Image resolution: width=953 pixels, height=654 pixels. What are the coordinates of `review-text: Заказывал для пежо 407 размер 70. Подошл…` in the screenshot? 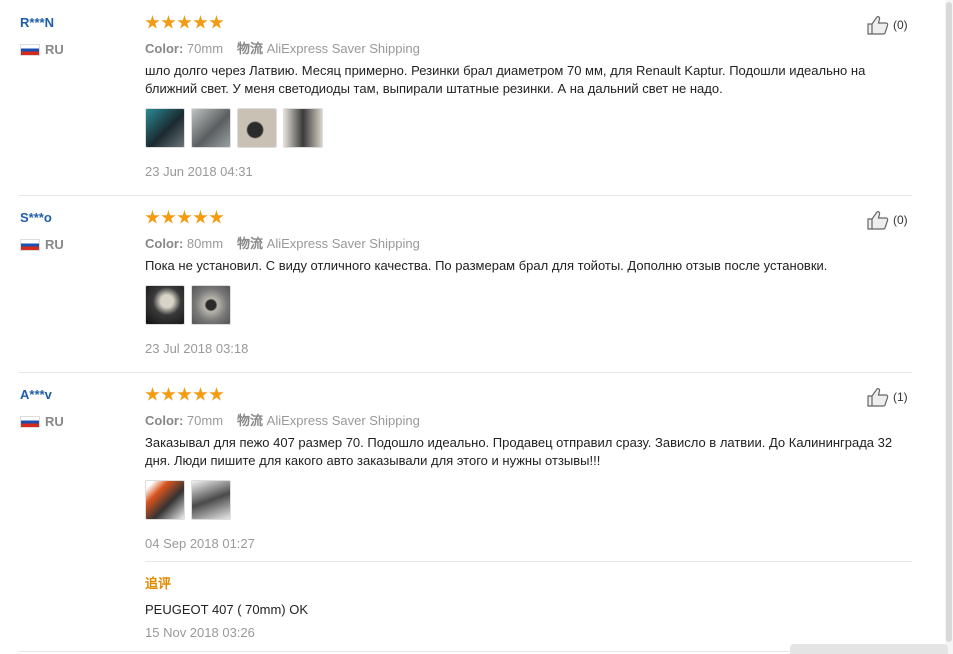 It's located at (519, 451).